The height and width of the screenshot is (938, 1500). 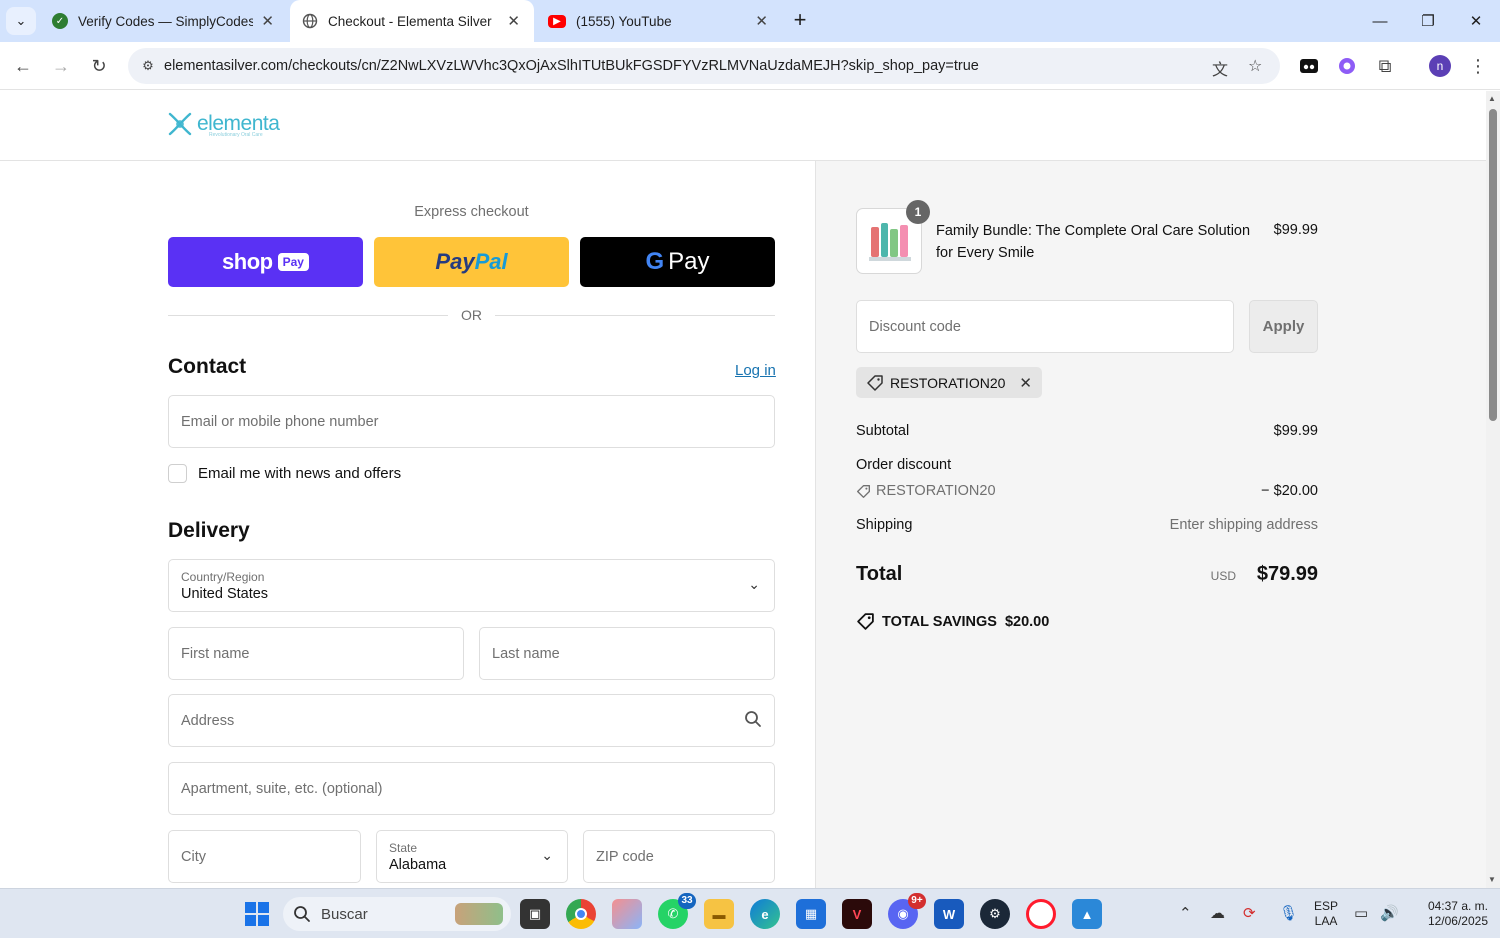 What do you see at coordinates (177, 473) in the screenshot?
I see `newsletter-checkbox` at bounding box center [177, 473].